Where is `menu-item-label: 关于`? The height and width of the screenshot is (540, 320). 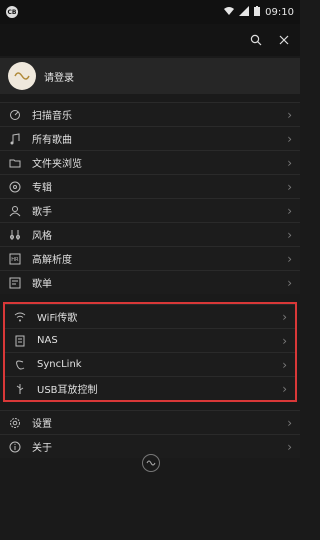
menu-item-label: 关于 is located at coordinates (42, 448).